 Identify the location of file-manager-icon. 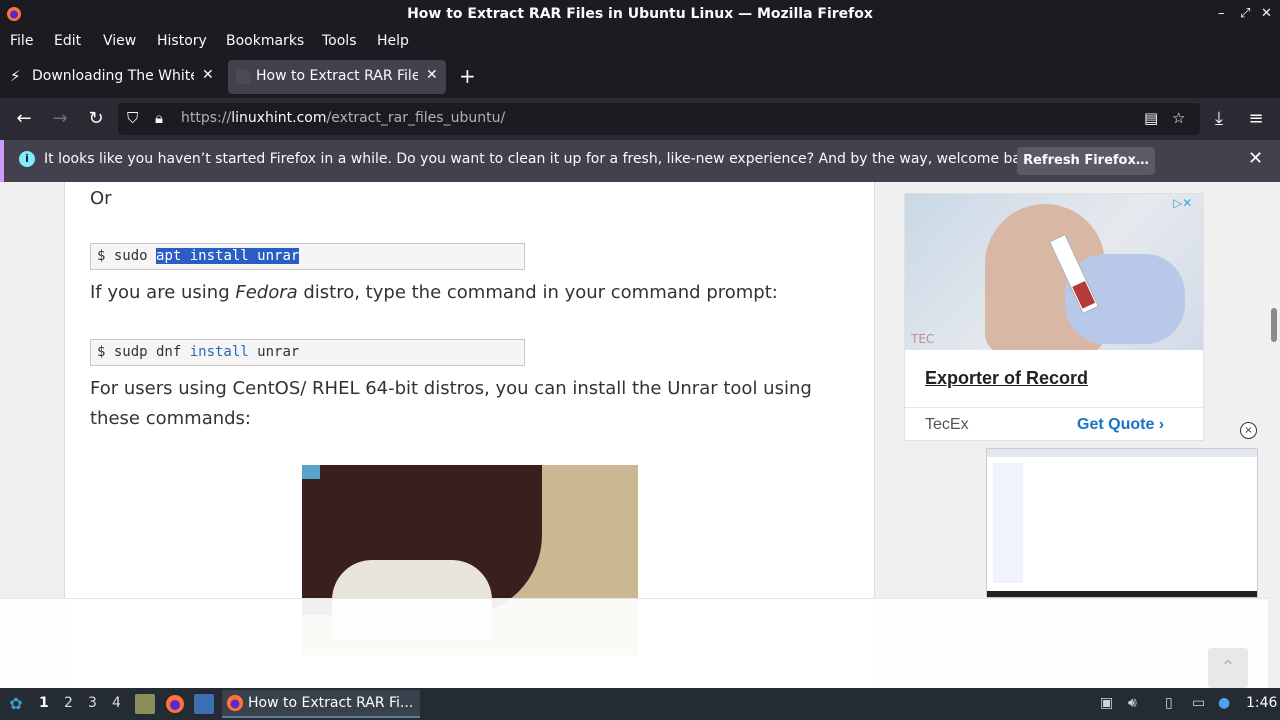
(145, 704).